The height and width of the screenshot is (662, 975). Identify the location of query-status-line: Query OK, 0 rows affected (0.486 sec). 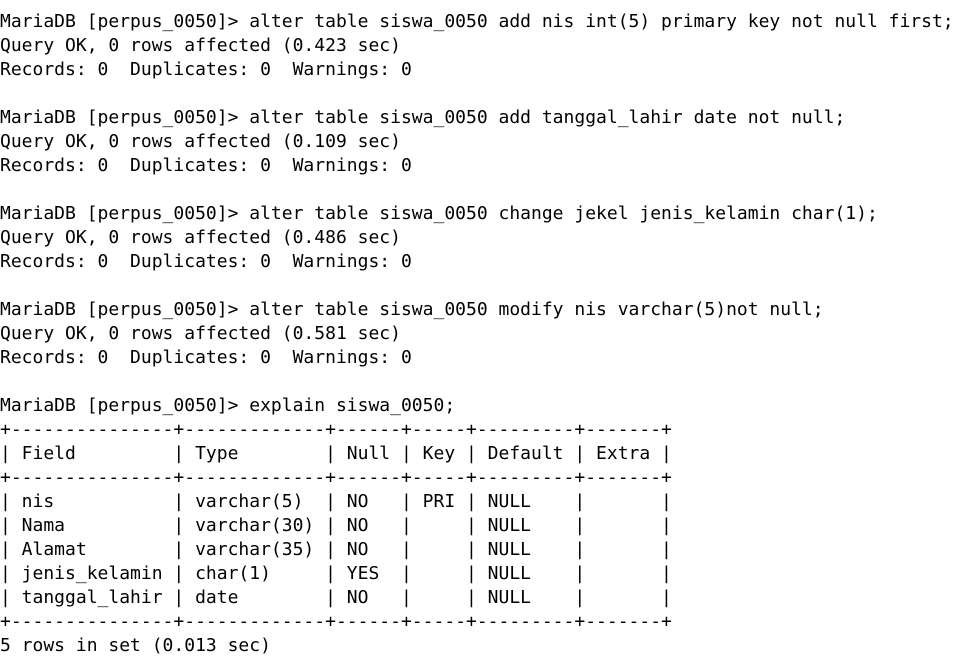
(200, 237).